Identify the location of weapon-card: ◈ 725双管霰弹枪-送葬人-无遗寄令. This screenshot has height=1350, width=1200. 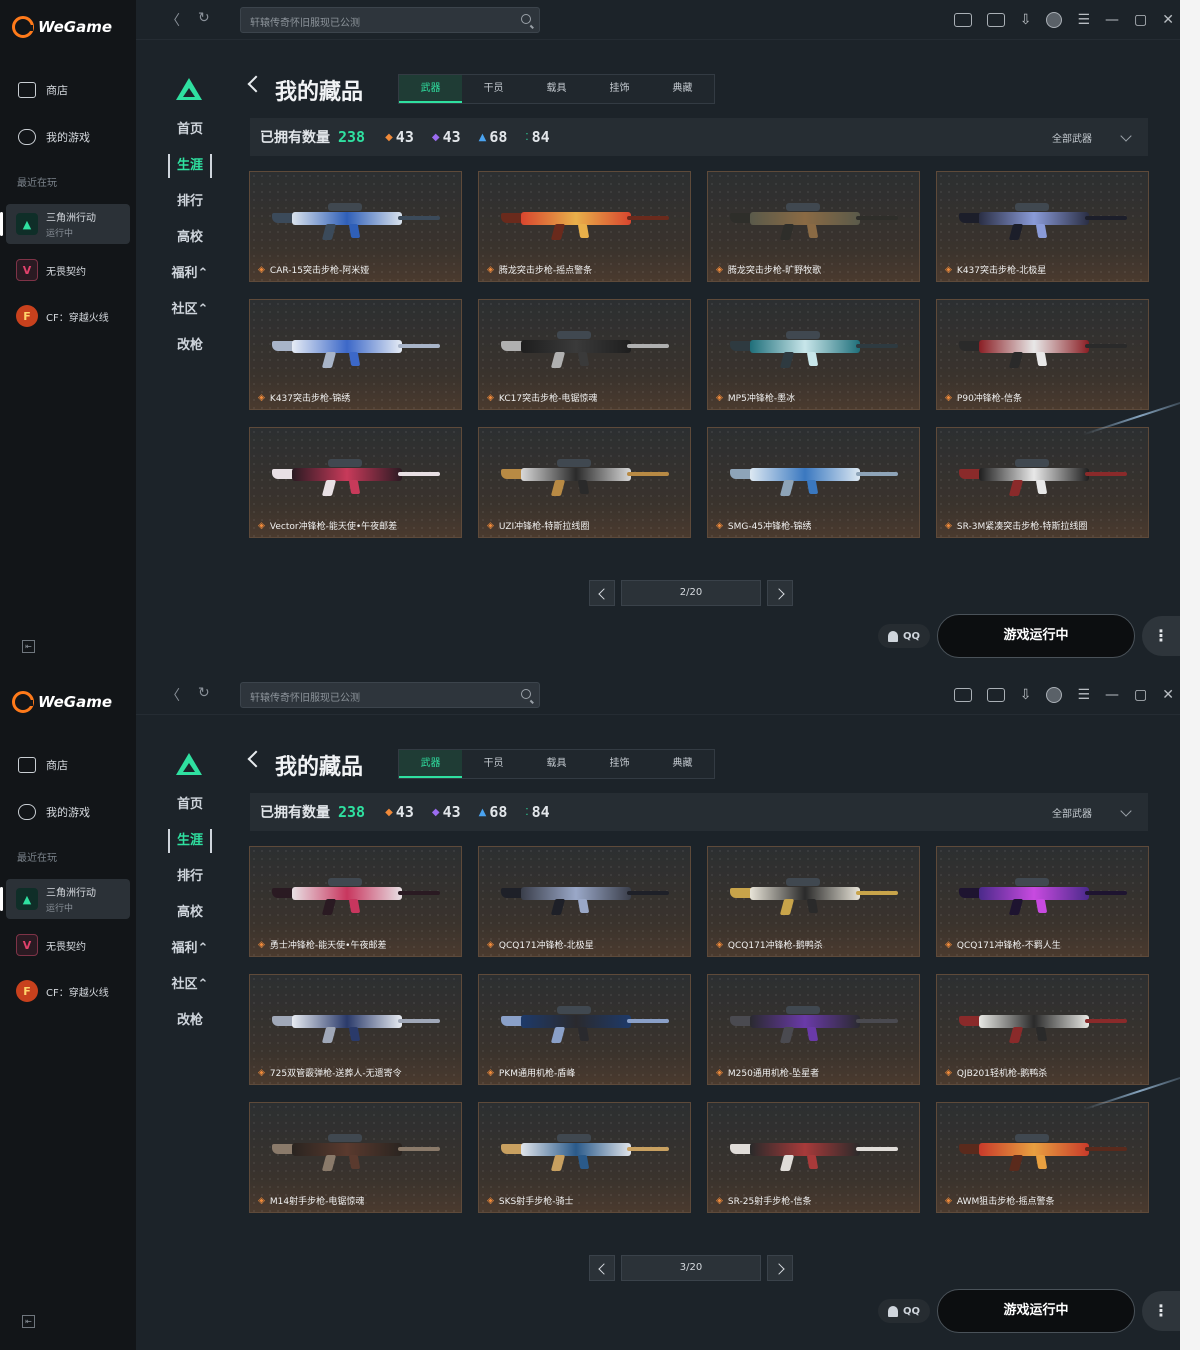
(355, 1029).